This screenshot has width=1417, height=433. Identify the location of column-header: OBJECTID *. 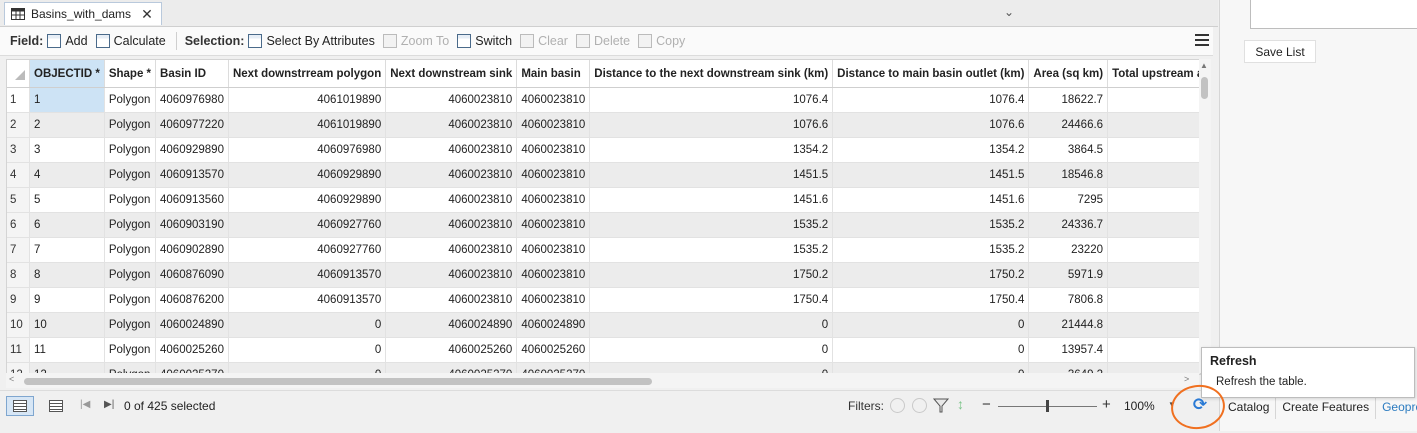
(67, 74).